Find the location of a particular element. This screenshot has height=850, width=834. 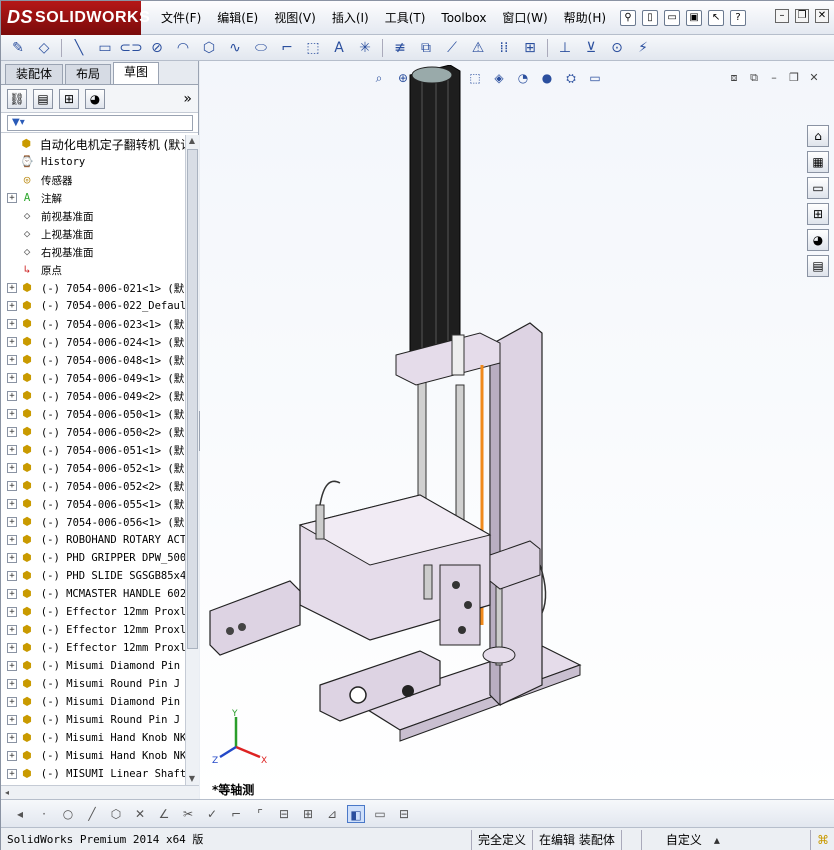

angle-tool-icon: ∠ is located at coordinates (164, 814).